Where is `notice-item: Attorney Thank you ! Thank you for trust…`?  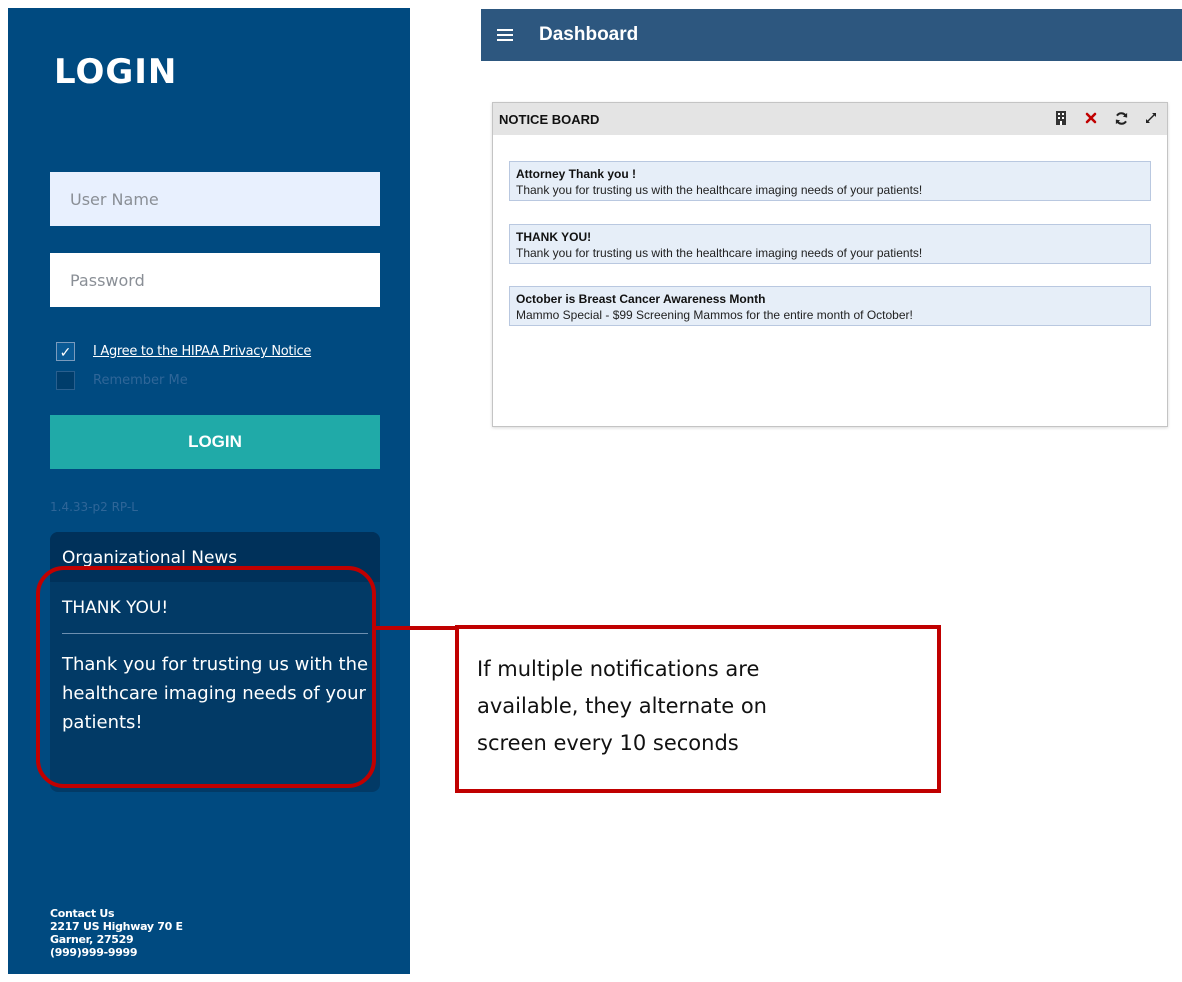
notice-item: Attorney Thank you ! Thank you for trust… is located at coordinates (830, 181).